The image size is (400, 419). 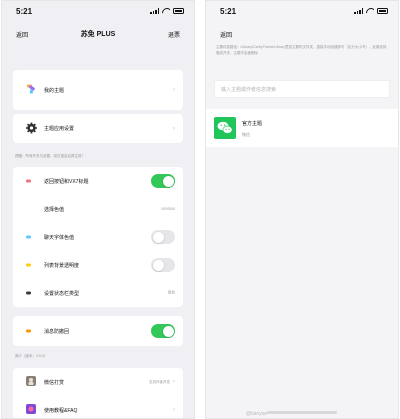 What do you see at coordinates (57, 331) in the screenshot?
I see `row-label: 消息防撤回` at bounding box center [57, 331].